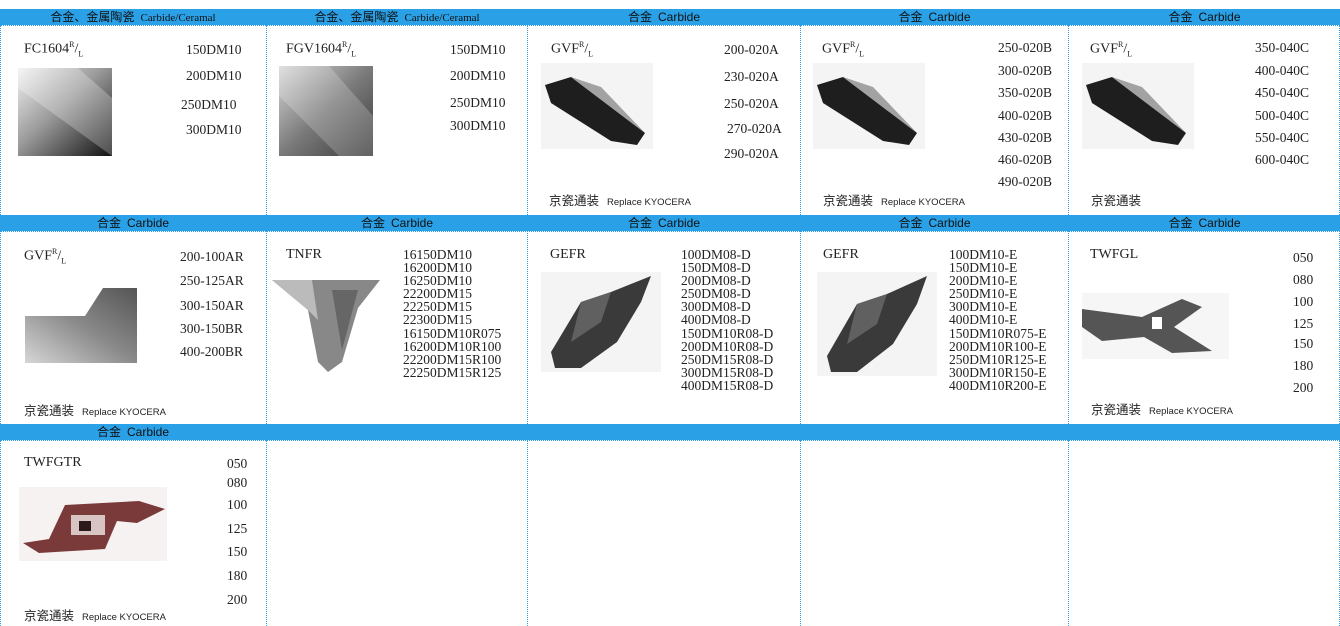  Describe the element at coordinates (1116, 200) in the screenshot. I see `replace-note: 京瓷通装` at that location.